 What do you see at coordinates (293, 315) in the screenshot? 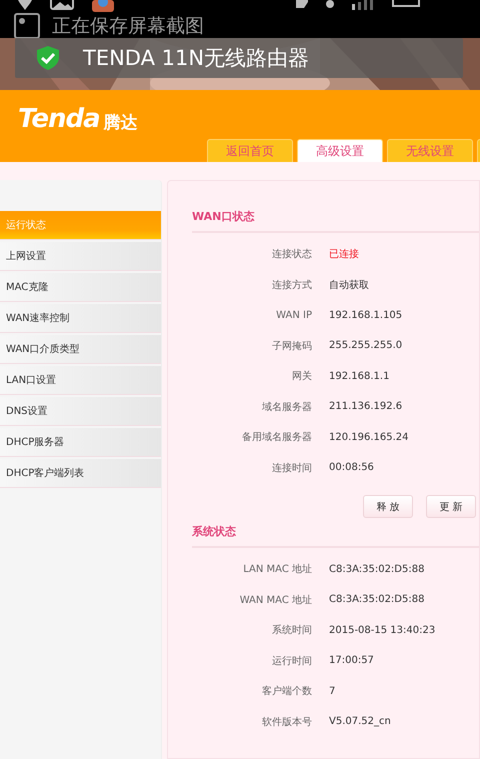
I see `field-label: WAN IP` at bounding box center [293, 315].